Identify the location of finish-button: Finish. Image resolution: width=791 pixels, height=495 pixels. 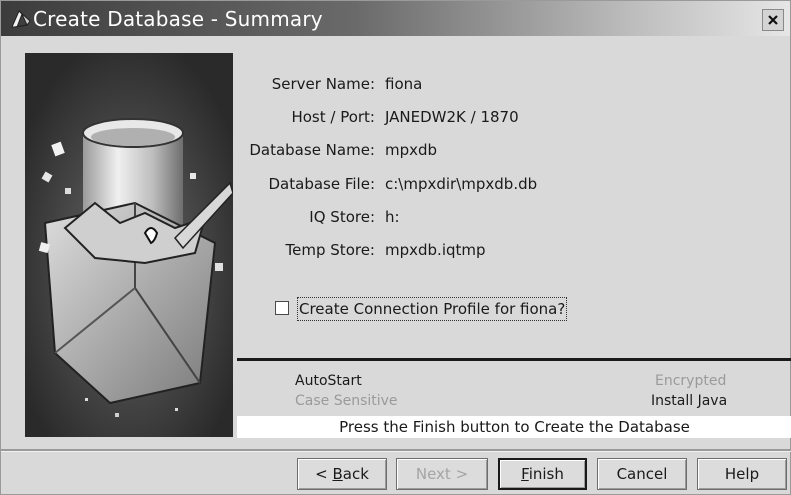
(542, 474).